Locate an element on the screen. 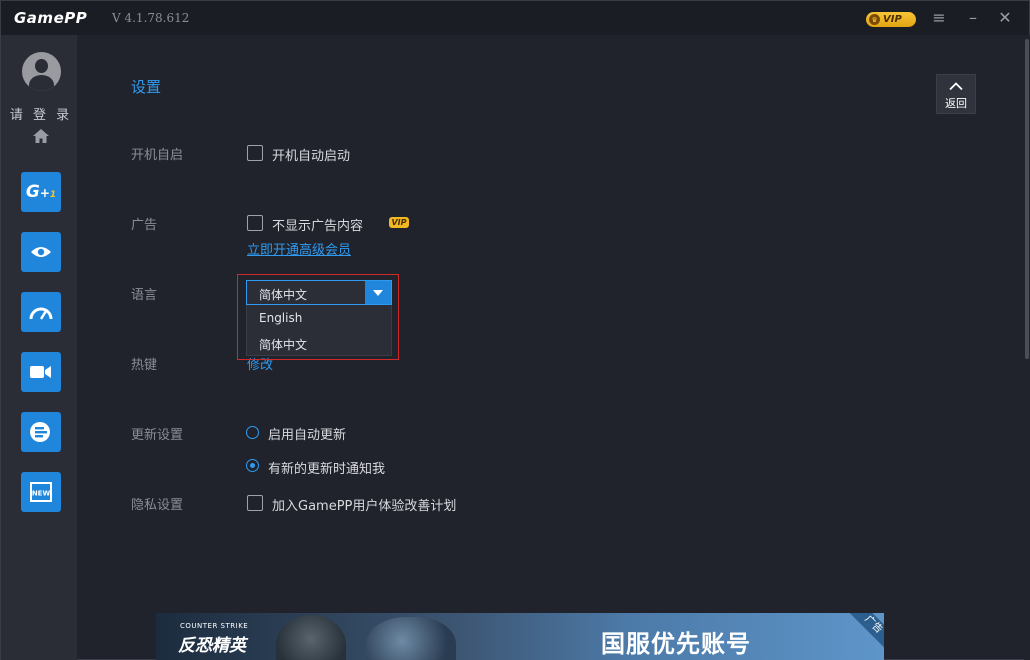 The image size is (1030, 660). privacy-label: 隐私设置 is located at coordinates (157, 505).